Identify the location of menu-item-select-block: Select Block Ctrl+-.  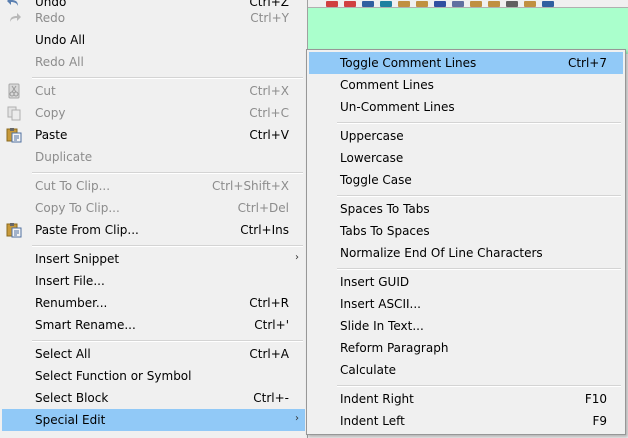
(153, 398).